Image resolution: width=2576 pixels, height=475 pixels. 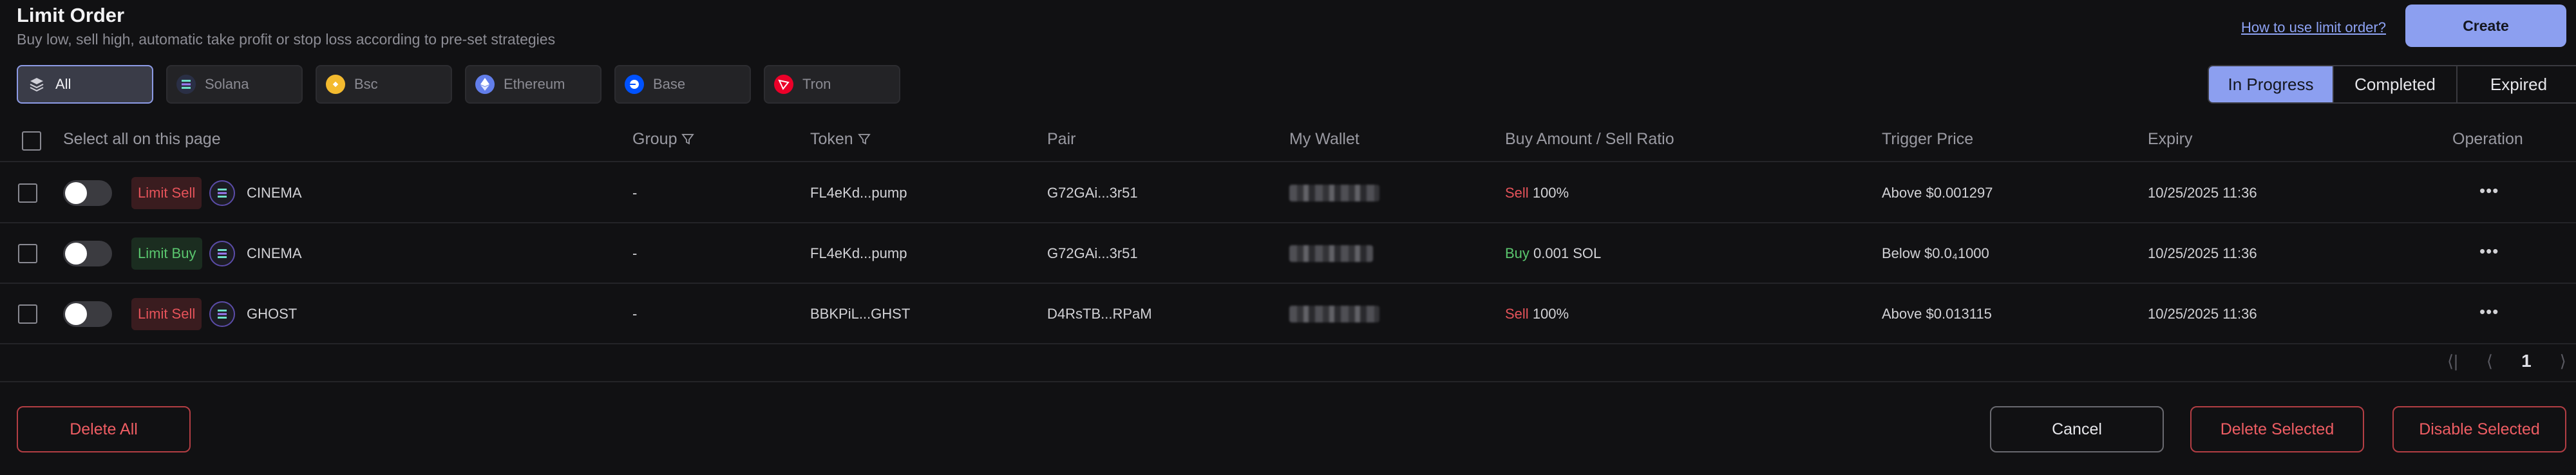 What do you see at coordinates (1938, 193) in the screenshot?
I see `trigger-price: Above $0.001297` at bounding box center [1938, 193].